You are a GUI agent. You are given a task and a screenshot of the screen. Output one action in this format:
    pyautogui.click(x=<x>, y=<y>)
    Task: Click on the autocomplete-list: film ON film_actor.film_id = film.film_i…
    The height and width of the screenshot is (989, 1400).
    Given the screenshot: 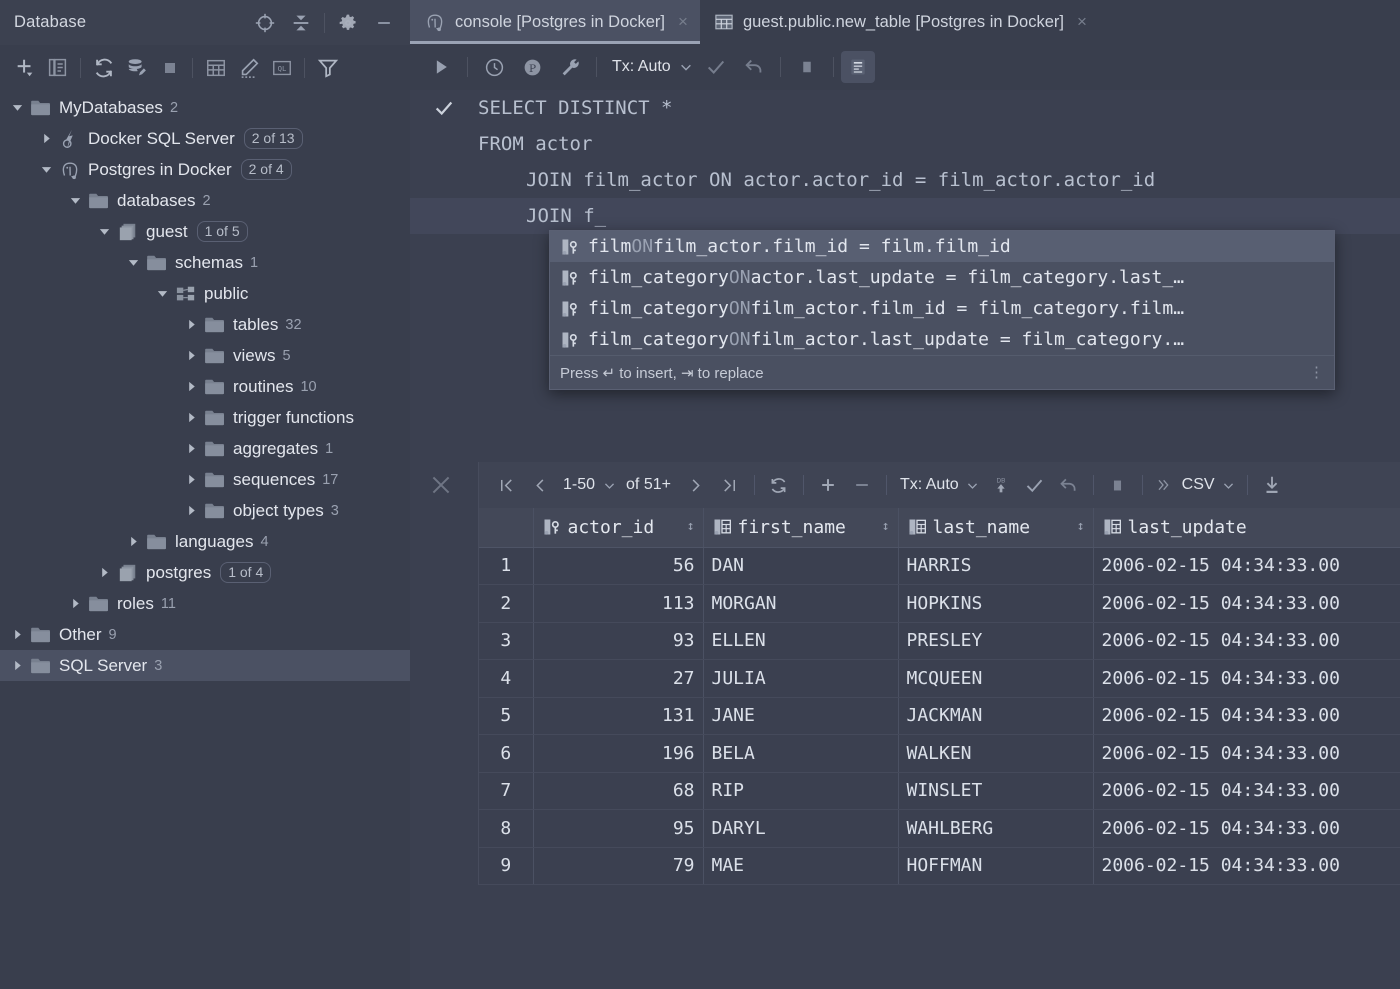 What is the action you would take?
    pyautogui.click(x=942, y=293)
    